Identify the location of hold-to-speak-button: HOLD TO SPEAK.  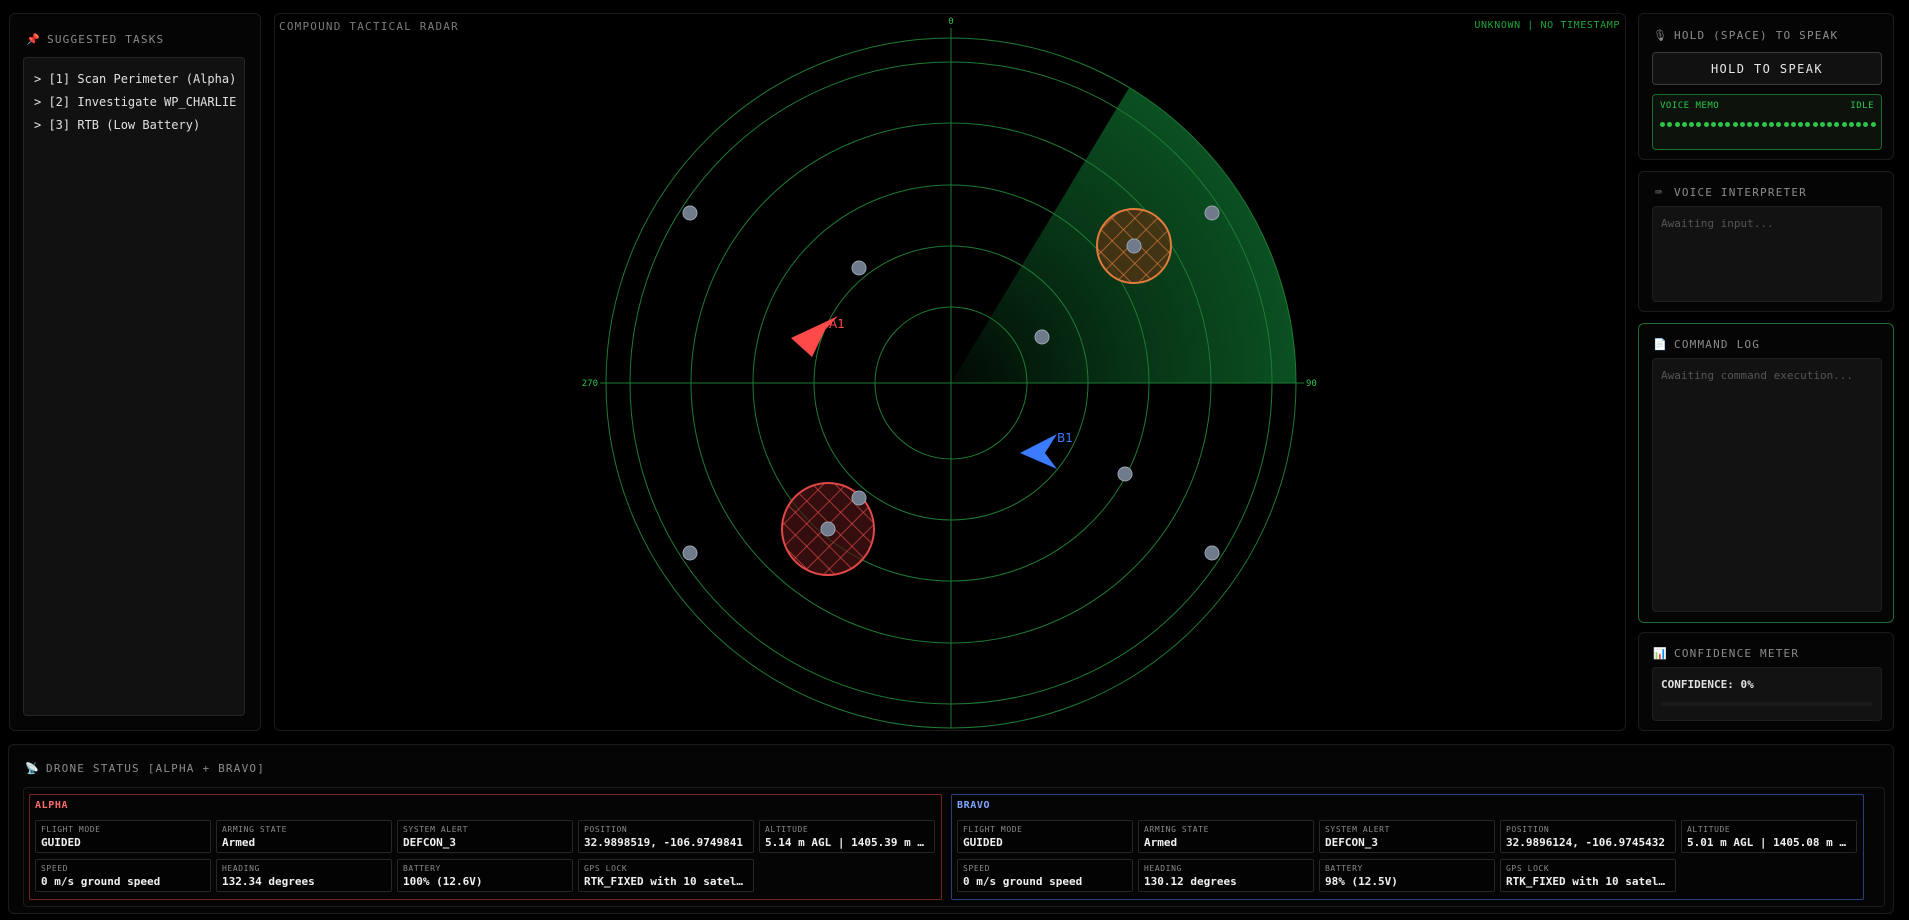
(1767, 68).